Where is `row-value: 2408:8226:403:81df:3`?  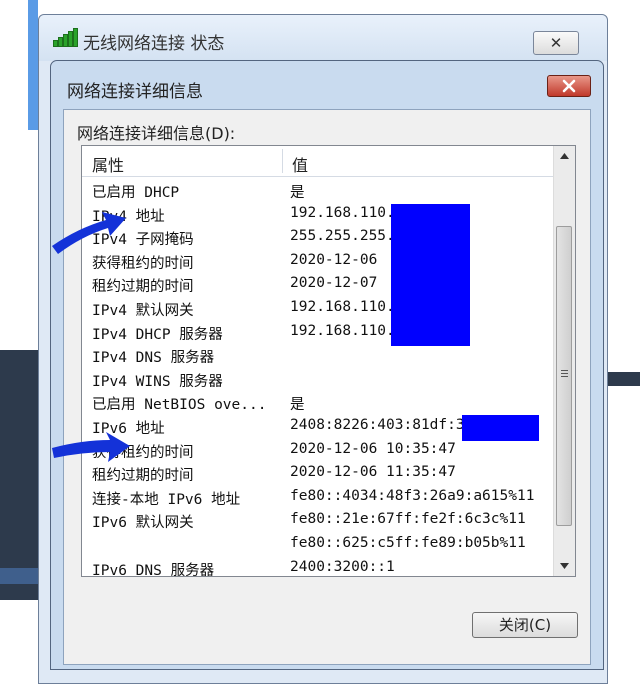
row-value: 2408:8226:403:81df:3 is located at coordinates (377, 424).